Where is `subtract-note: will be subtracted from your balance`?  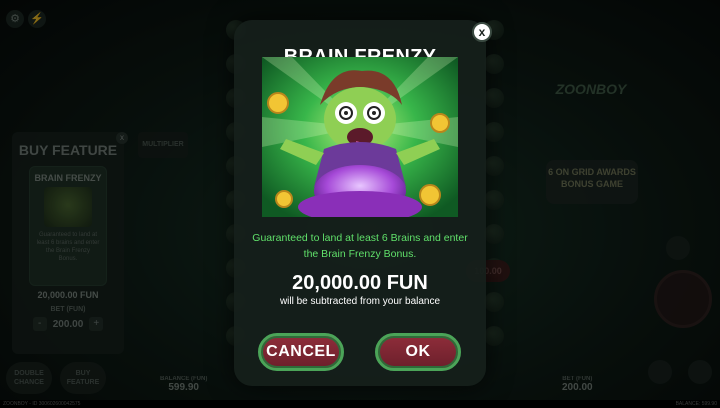
subtract-note: will be subtracted from your balance is located at coordinates (360, 301).